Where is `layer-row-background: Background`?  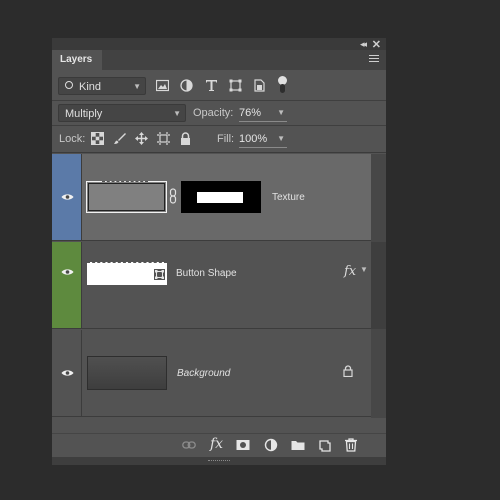
layer-row-background: Background is located at coordinates (211, 373).